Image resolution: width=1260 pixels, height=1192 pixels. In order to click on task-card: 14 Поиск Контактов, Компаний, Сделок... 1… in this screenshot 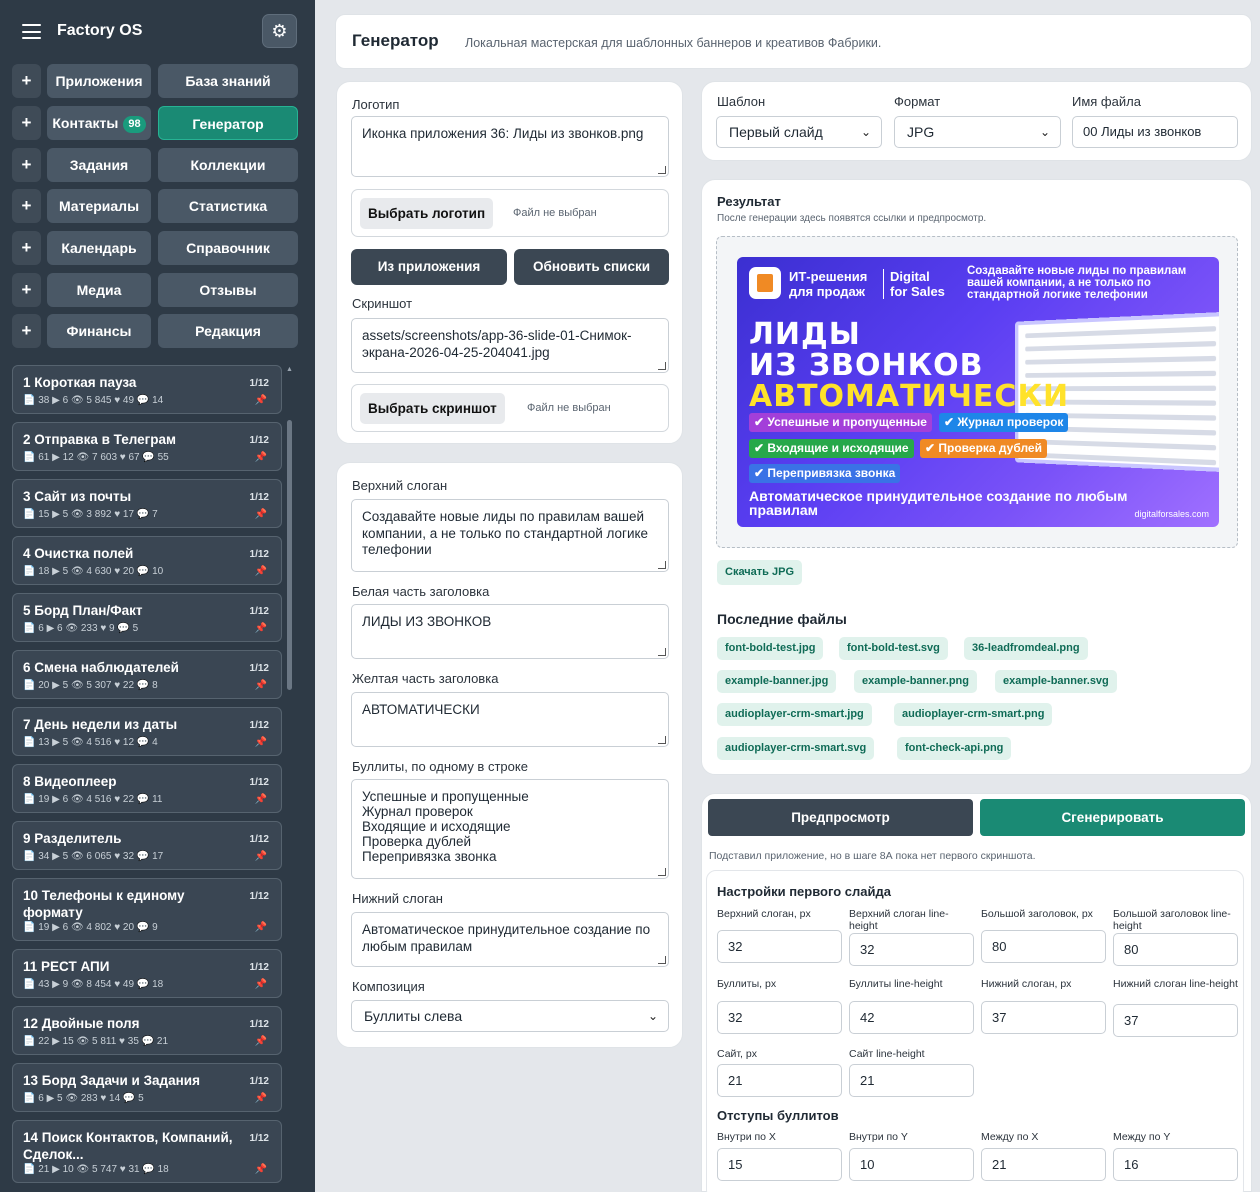, I will do `click(147, 1151)`.